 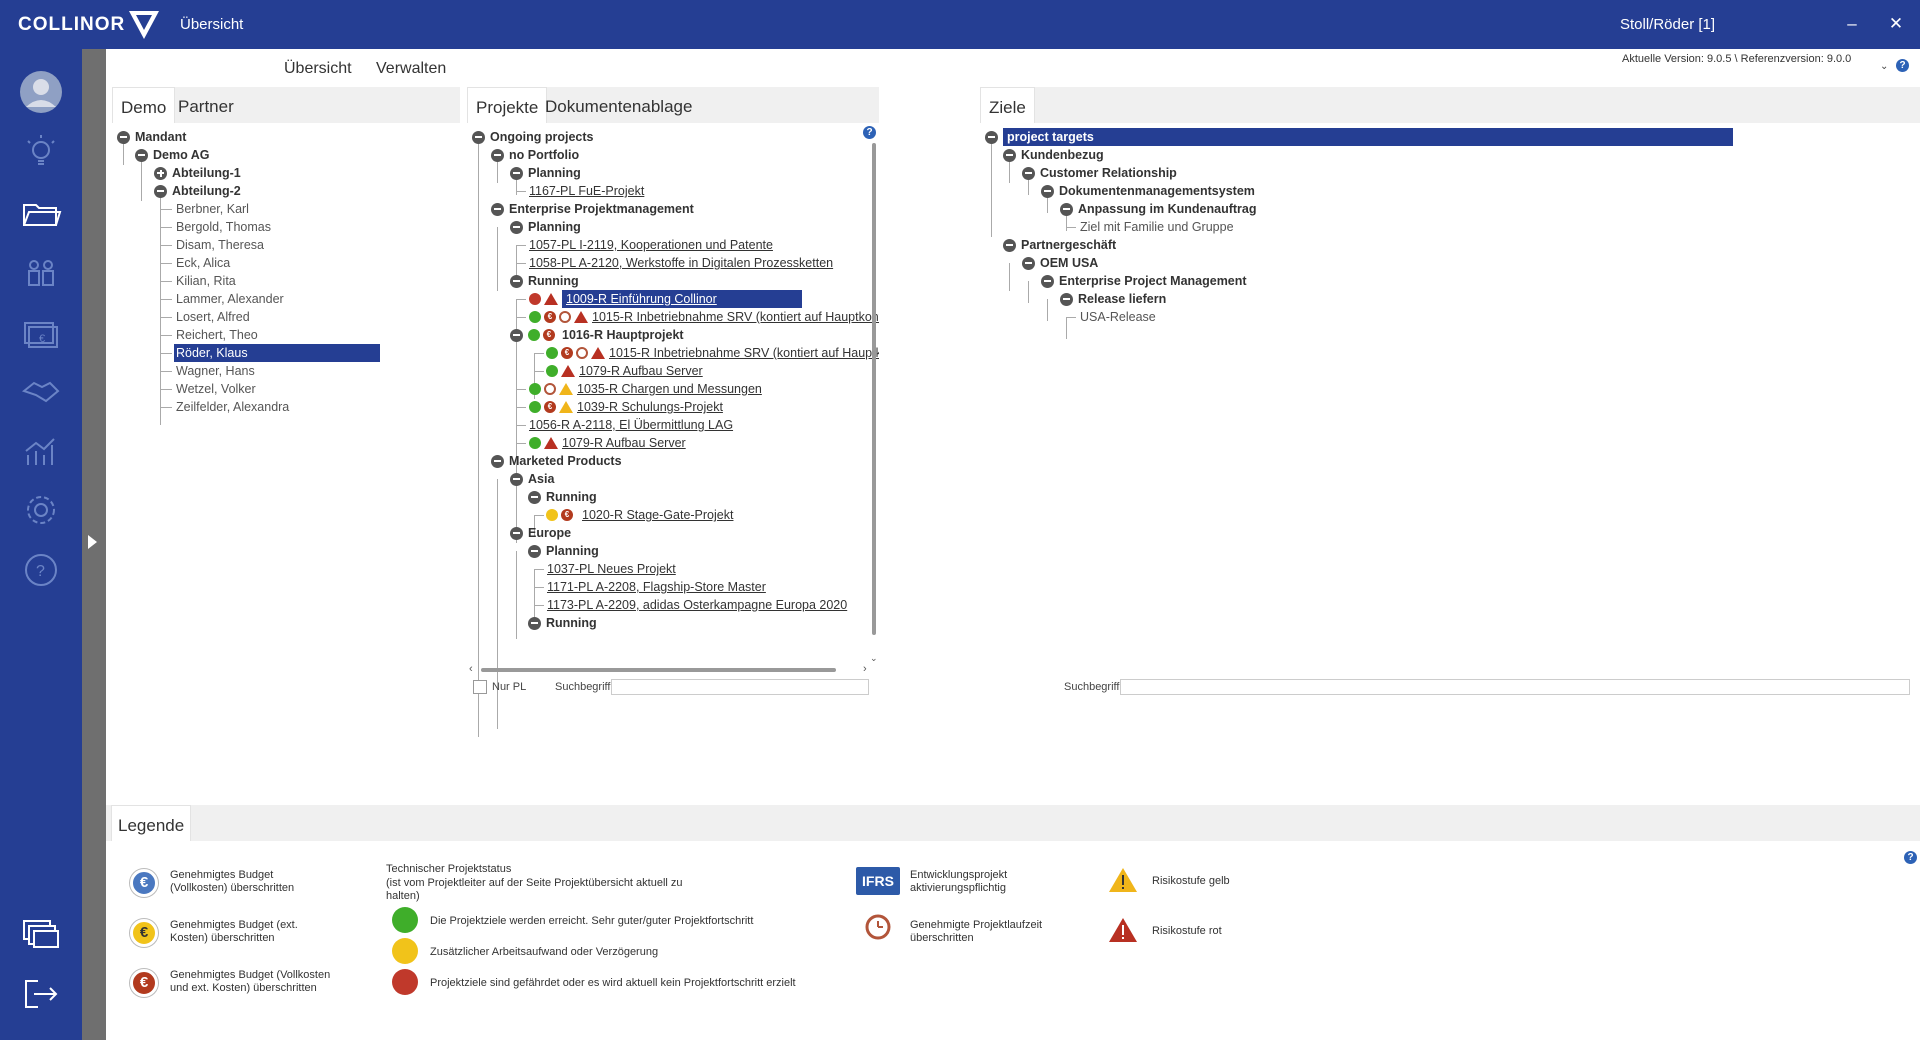 I want to click on tree-node: Customer Relationship, so click(x=1099, y=173).